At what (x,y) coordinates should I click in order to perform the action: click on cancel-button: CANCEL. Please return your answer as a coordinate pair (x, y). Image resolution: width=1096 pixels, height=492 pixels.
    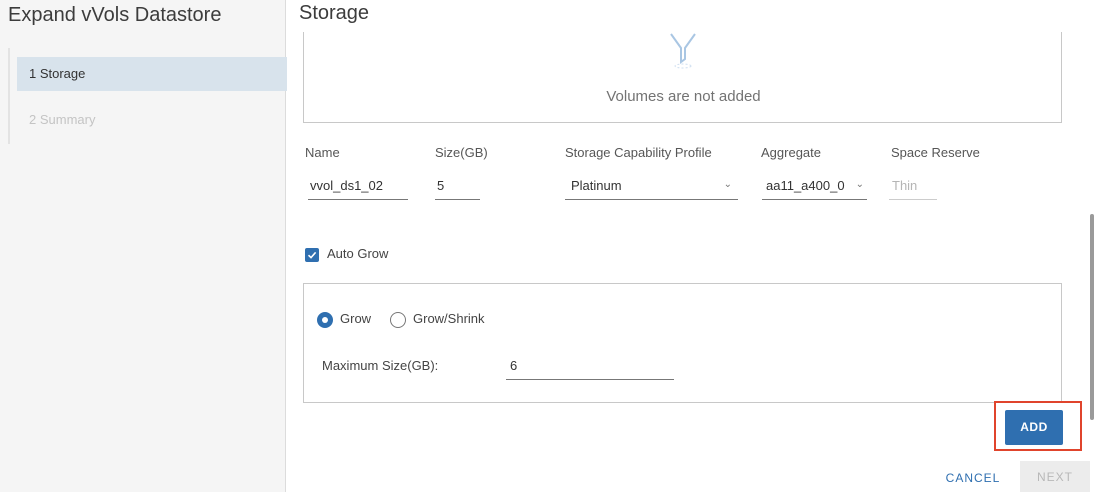
    Looking at the image, I should click on (973, 477).